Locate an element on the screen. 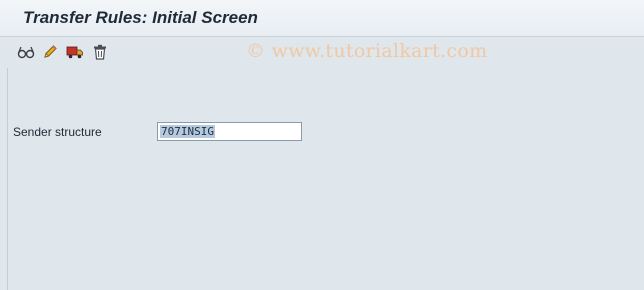 The image size is (644, 290). title-bar: Transfer Rules: Initial Screen is located at coordinates (322, 18).